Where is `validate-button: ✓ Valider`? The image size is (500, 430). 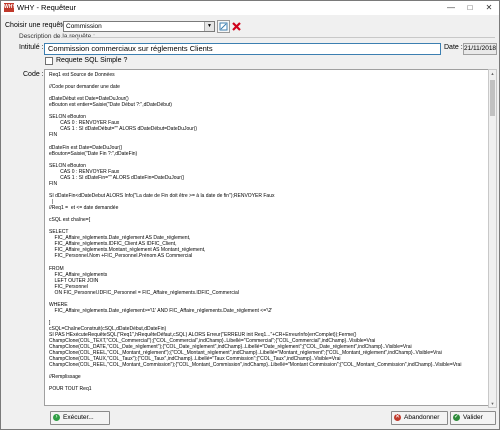
validate-button: ✓ Valider is located at coordinates (473, 418).